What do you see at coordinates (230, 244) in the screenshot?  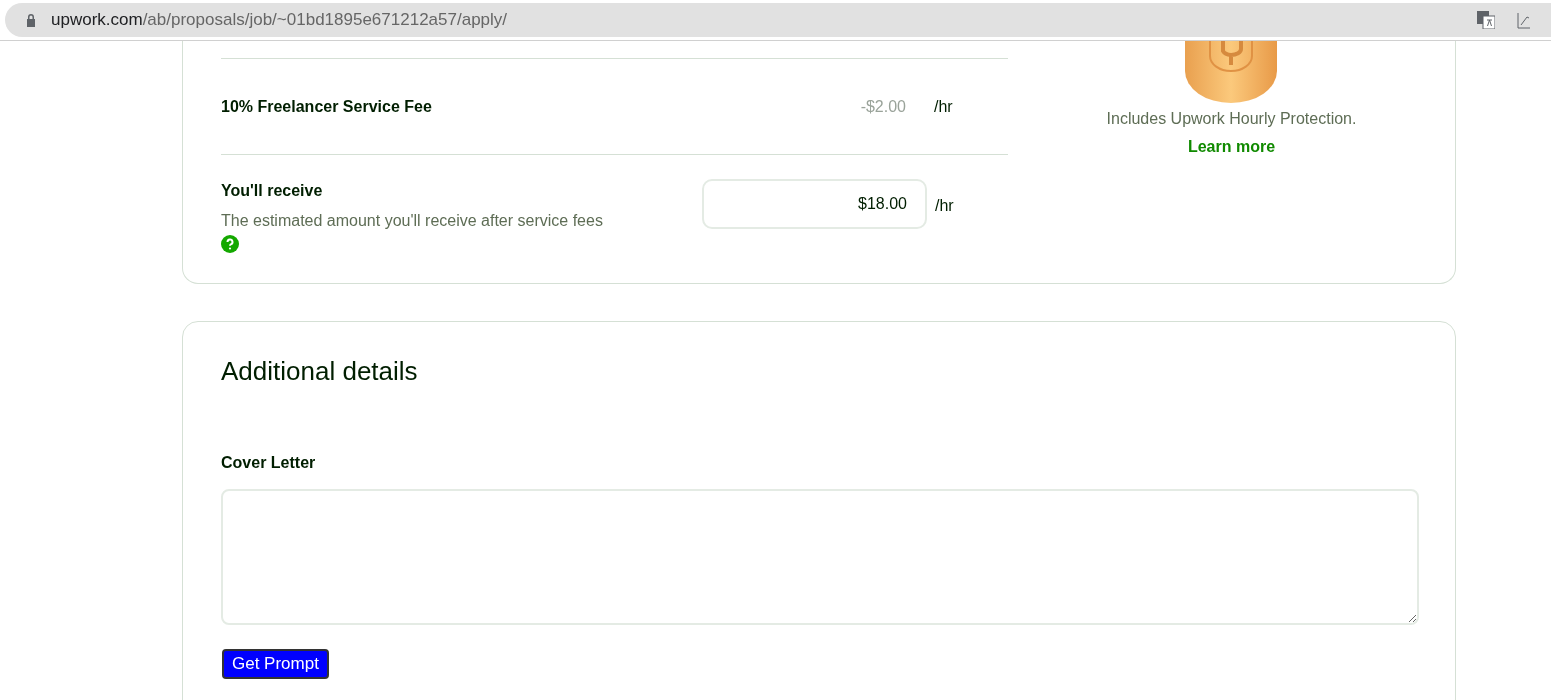 I see `help-icon` at bounding box center [230, 244].